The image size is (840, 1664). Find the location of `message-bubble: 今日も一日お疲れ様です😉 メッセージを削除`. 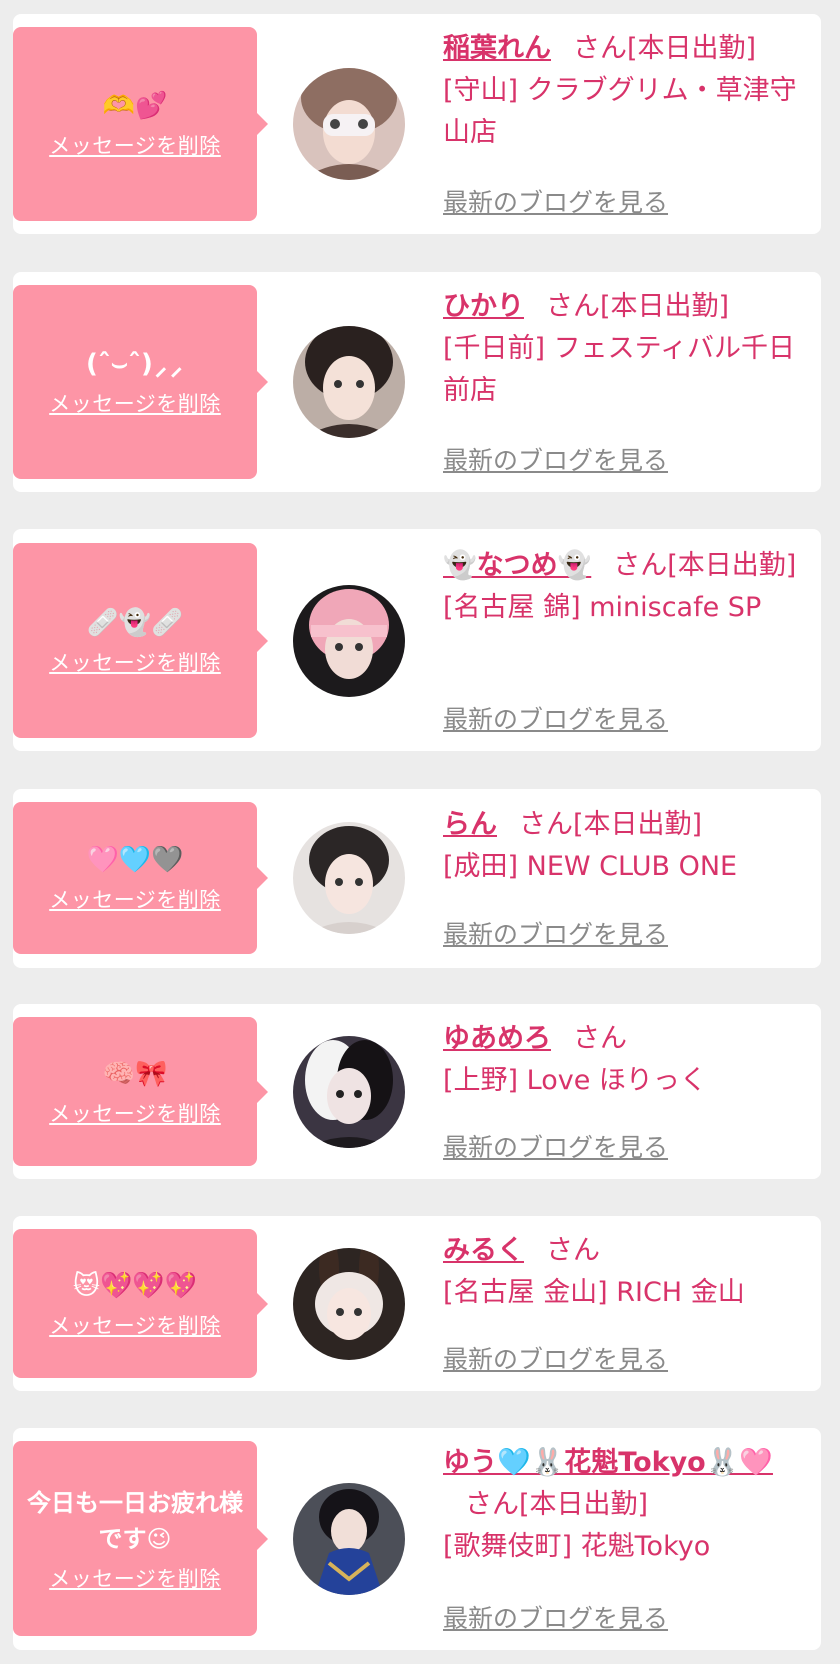

message-bubble: 今日も一日お疲れ様です😉 メッセージを削除 is located at coordinates (140, 1538).